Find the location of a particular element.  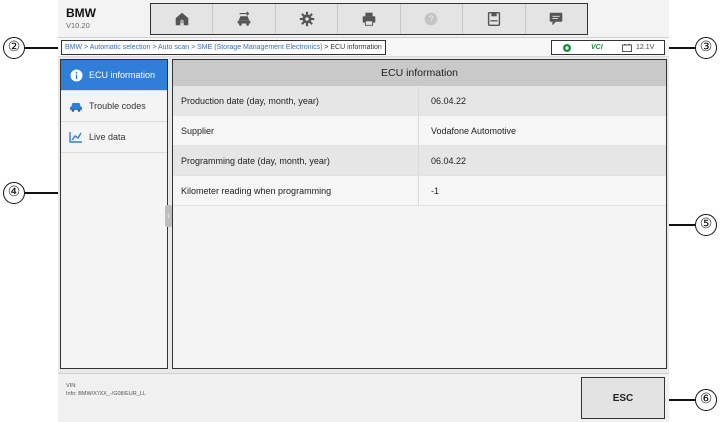

help-button: ? is located at coordinates (432, 19).